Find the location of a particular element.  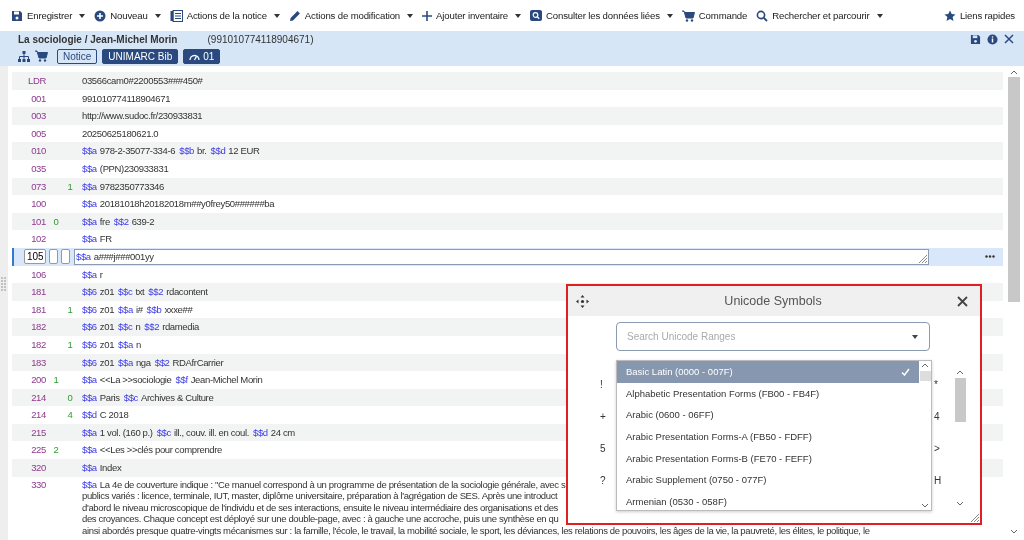

plus-circle-icon is located at coordinates (100, 15).